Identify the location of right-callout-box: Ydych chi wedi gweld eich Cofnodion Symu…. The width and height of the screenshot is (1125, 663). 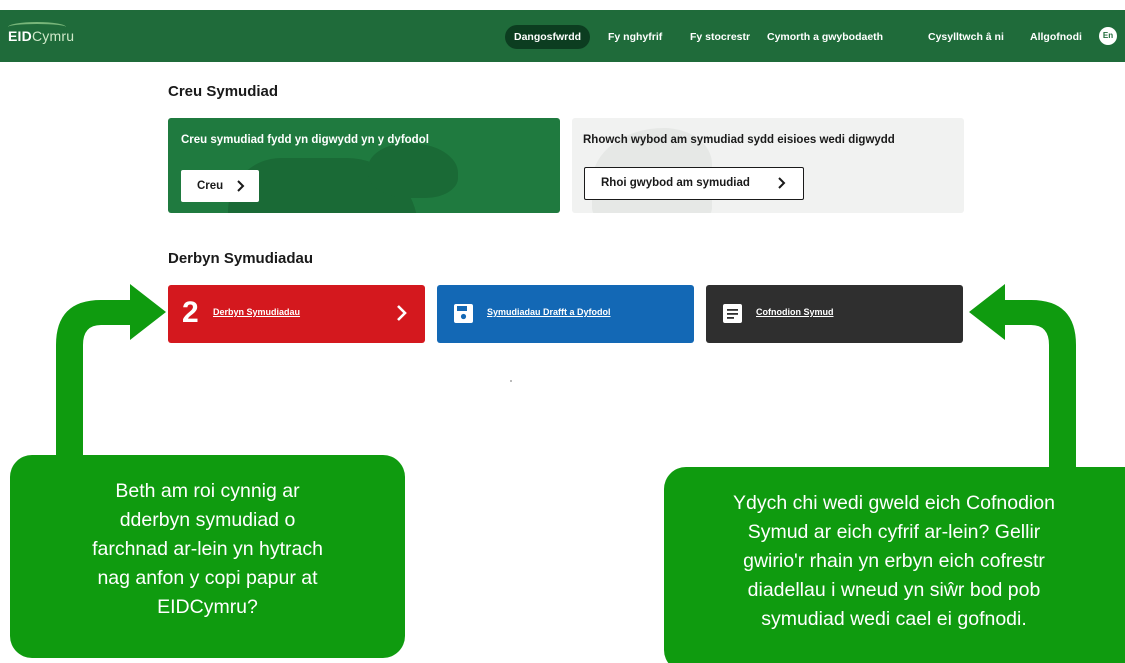
(894, 565).